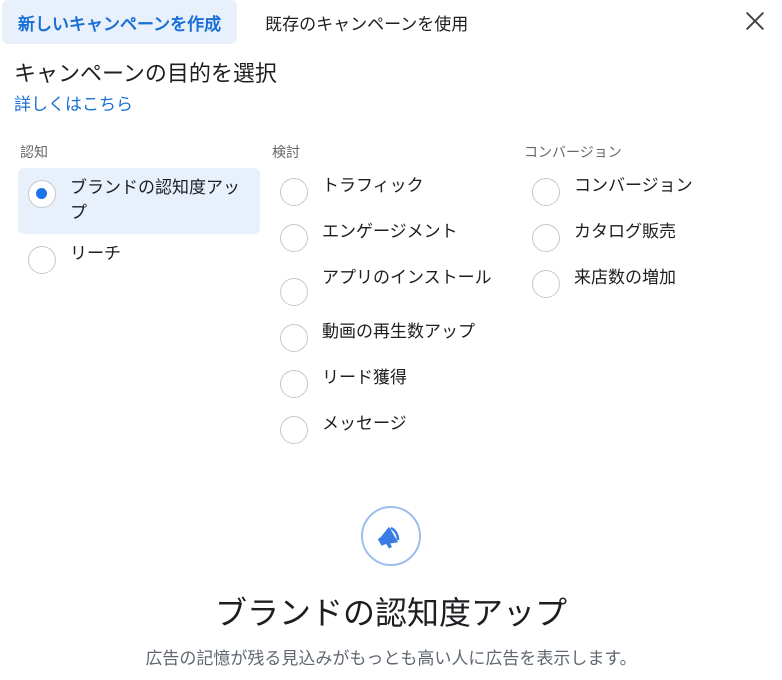 The height and width of the screenshot is (680, 782). I want to click on learn-more-link: 詳しくはこちら, so click(73, 102).